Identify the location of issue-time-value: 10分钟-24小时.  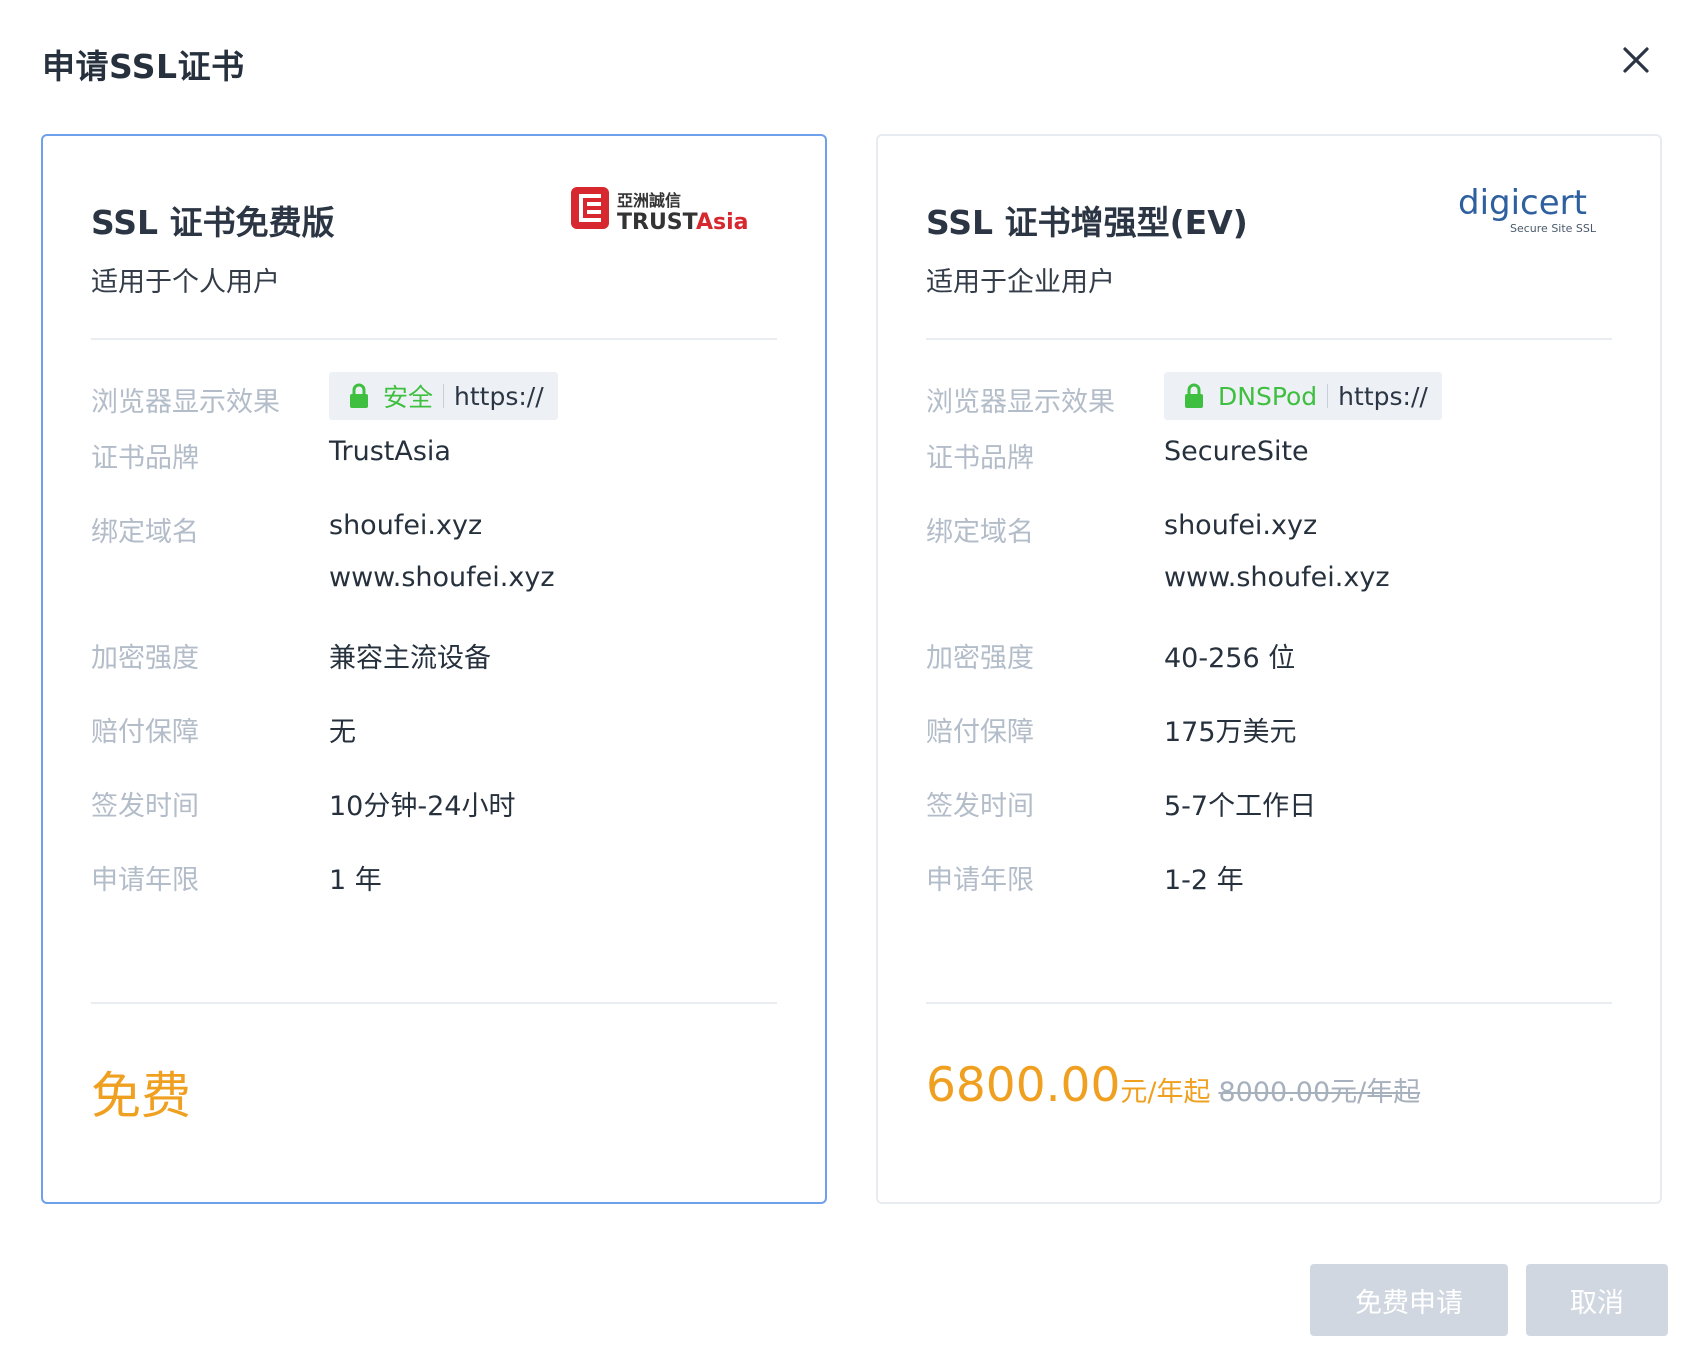
(422, 806).